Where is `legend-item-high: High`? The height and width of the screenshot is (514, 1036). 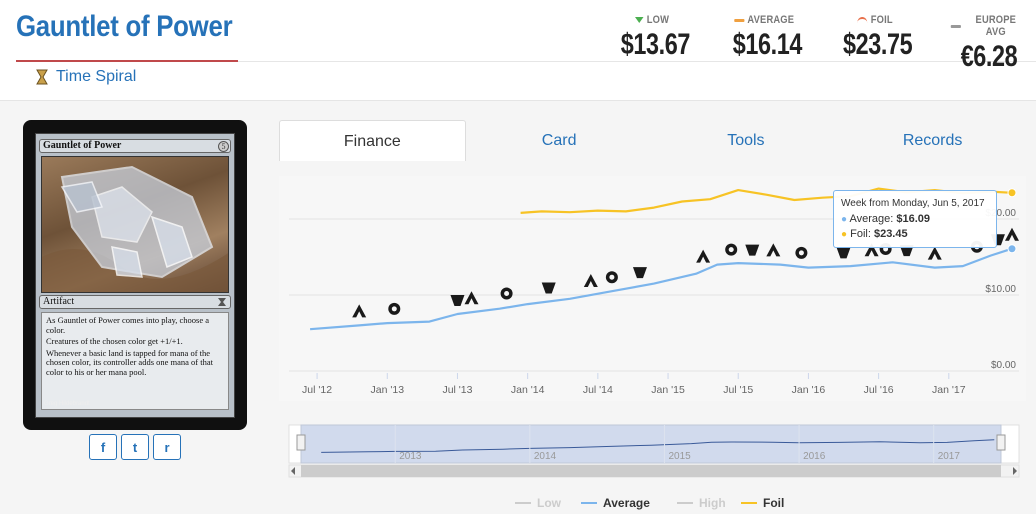 legend-item-high: High is located at coordinates (712, 503).